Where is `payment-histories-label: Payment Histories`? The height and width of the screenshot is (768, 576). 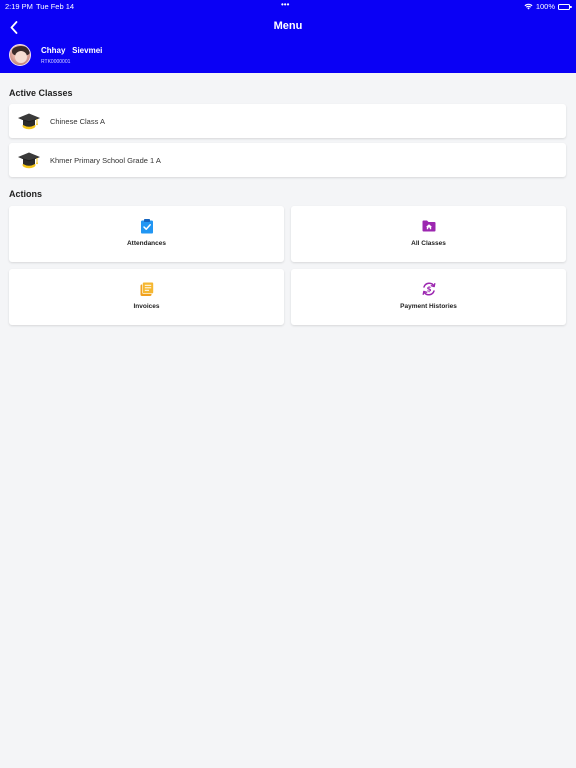 payment-histories-label: Payment Histories is located at coordinates (428, 306).